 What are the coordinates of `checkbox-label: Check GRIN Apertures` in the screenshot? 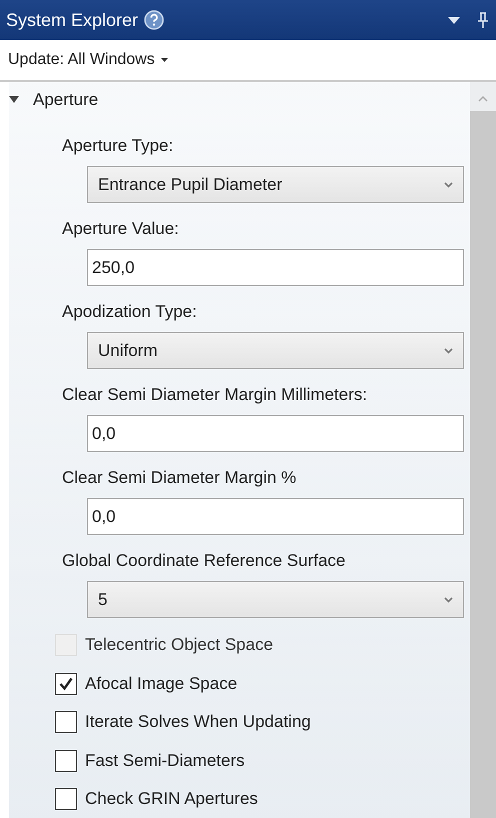 It's located at (171, 799).